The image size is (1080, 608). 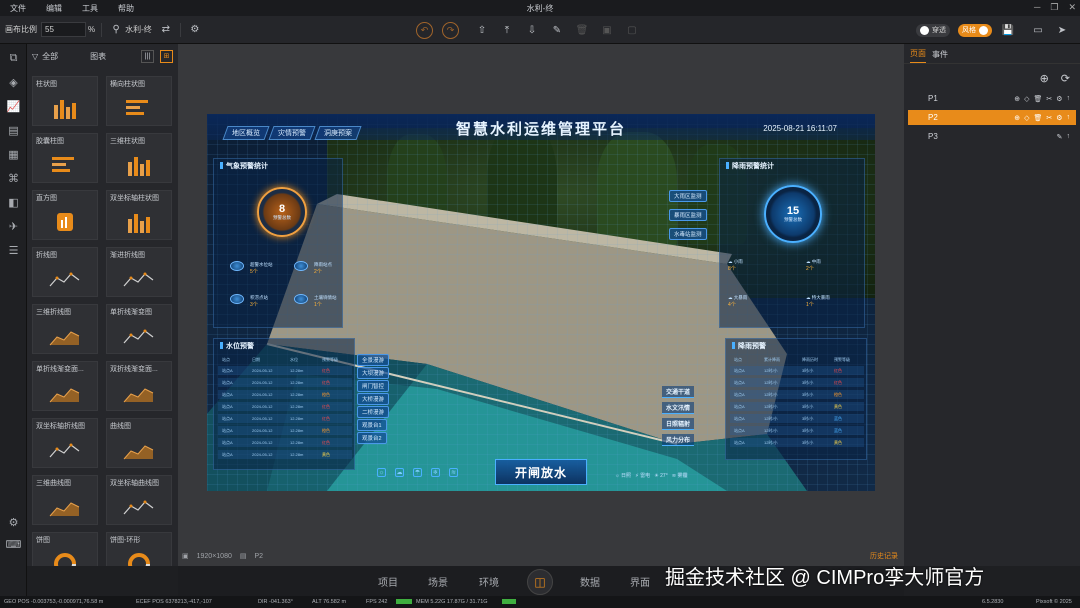 What do you see at coordinates (975, 30) in the screenshot?
I see `style-toggle: 风格` at bounding box center [975, 30].